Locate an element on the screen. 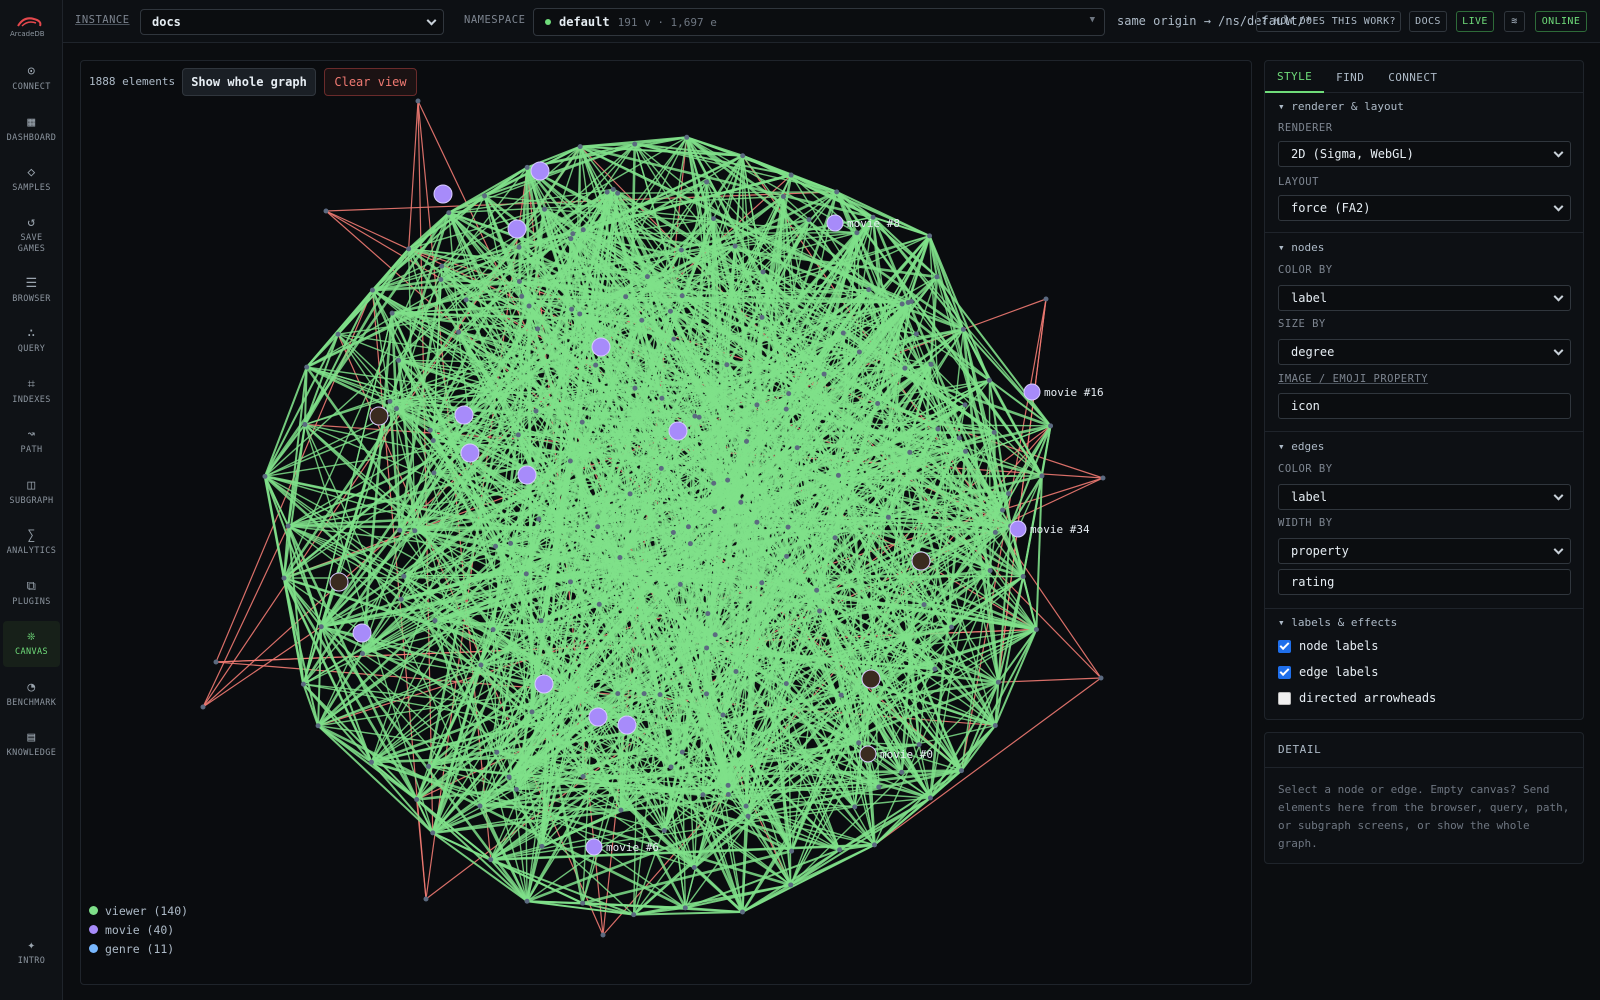 The height and width of the screenshot is (1000, 1600). nav-dashboard: ▦ DASHBOARD is located at coordinates (31, 130).